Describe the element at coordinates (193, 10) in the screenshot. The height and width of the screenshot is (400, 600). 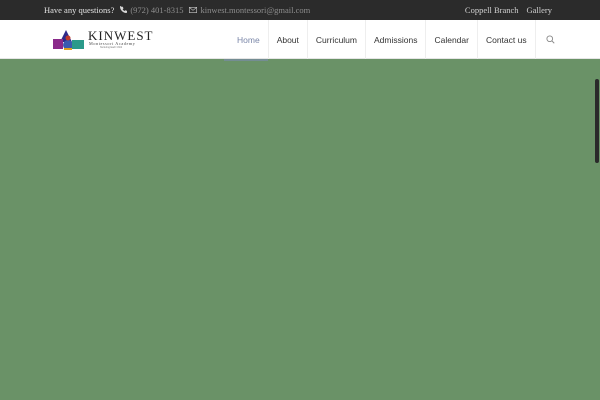
I see `envelope-icon` at that location.